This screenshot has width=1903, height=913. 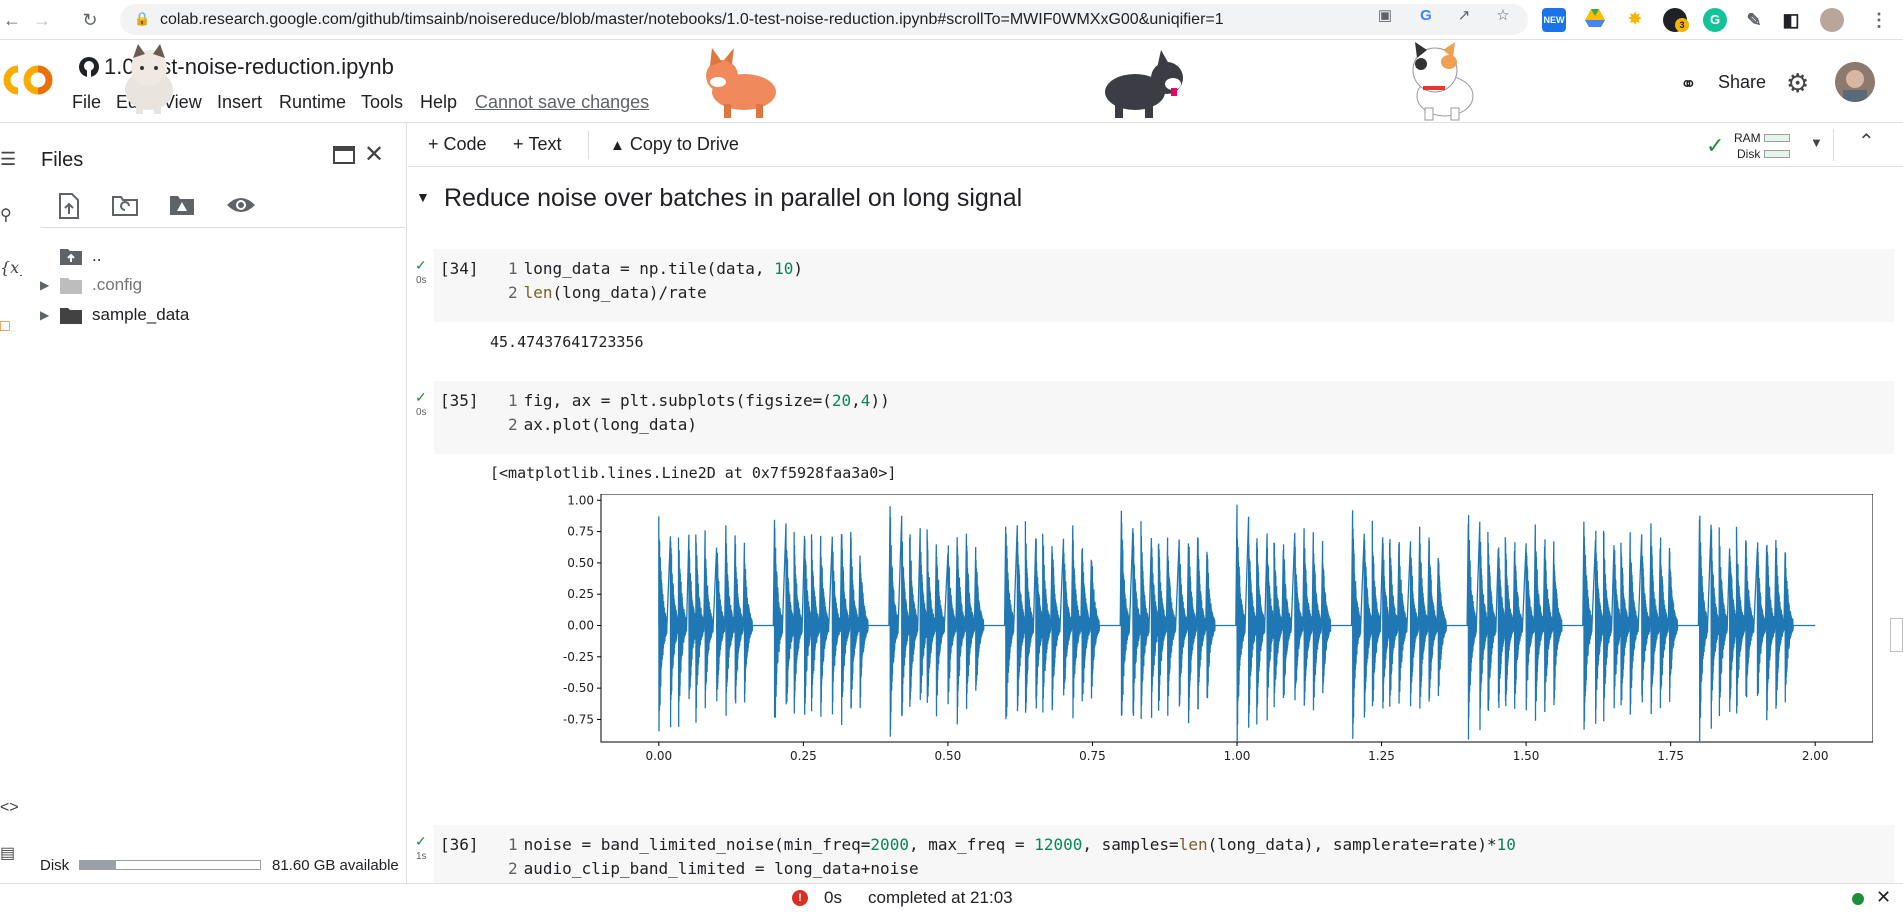 What do you see at coordinates (1442, 84) in the screenshot?
I see `calico-cat-pet-icon` at bounding box center [1442, 84].